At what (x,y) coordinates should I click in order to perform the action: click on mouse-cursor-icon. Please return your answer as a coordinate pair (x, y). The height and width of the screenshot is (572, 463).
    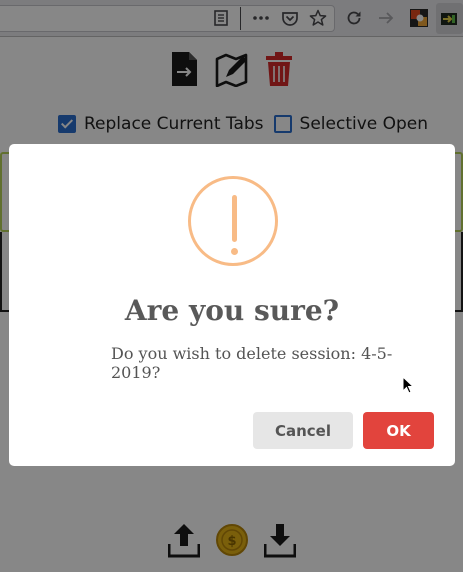
    Looking at the image, I should click on (408, 385).